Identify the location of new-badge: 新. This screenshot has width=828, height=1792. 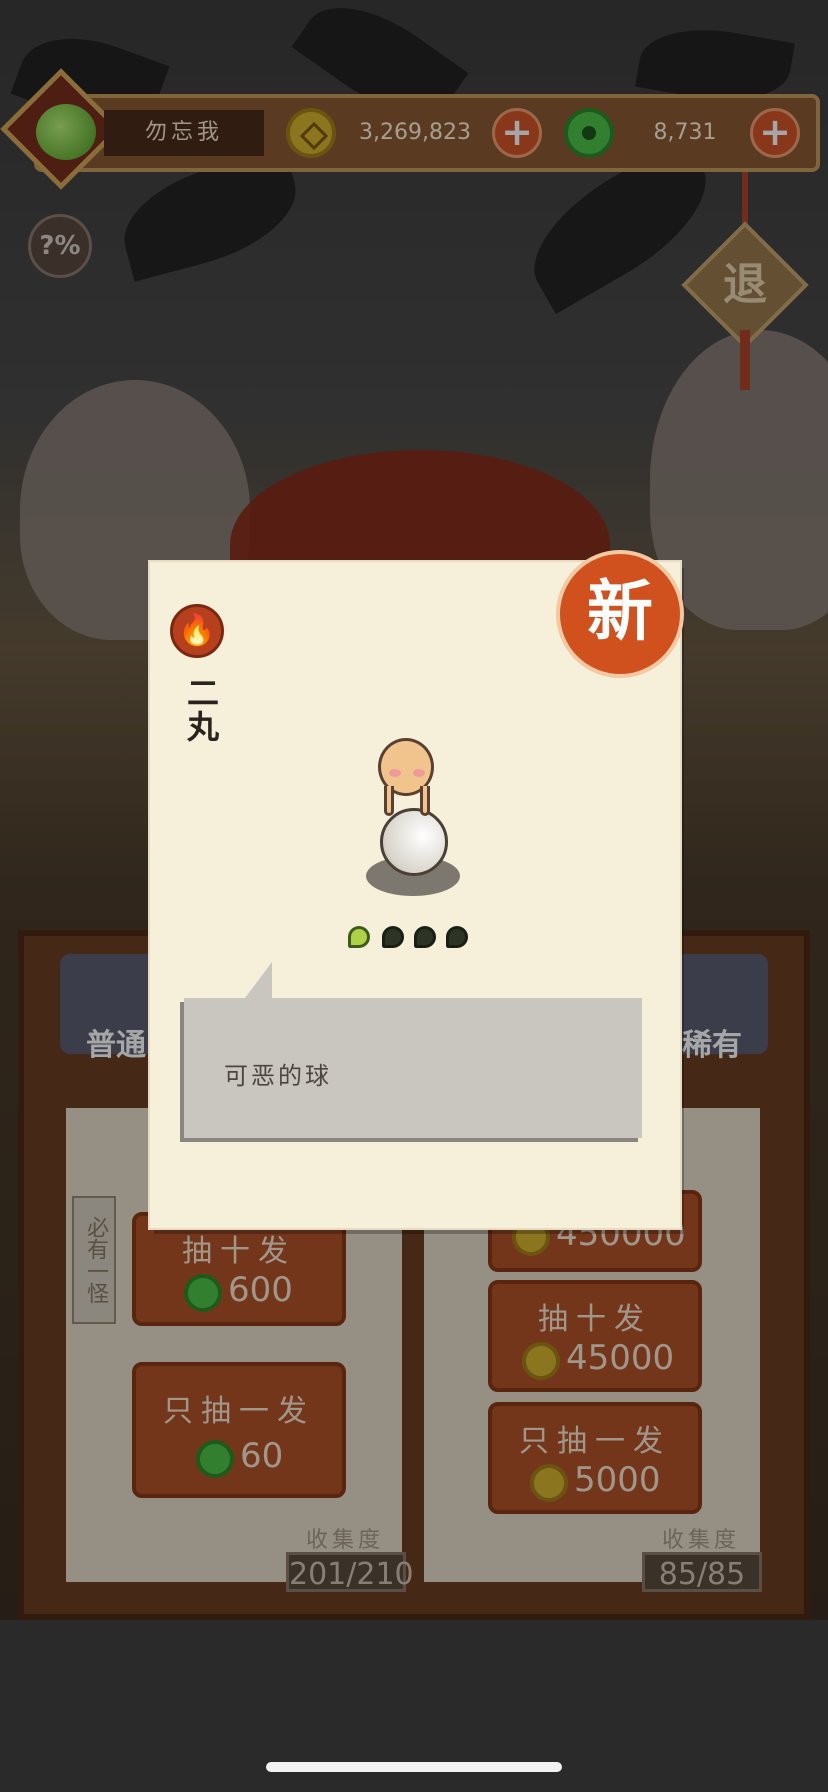
(620, 614).